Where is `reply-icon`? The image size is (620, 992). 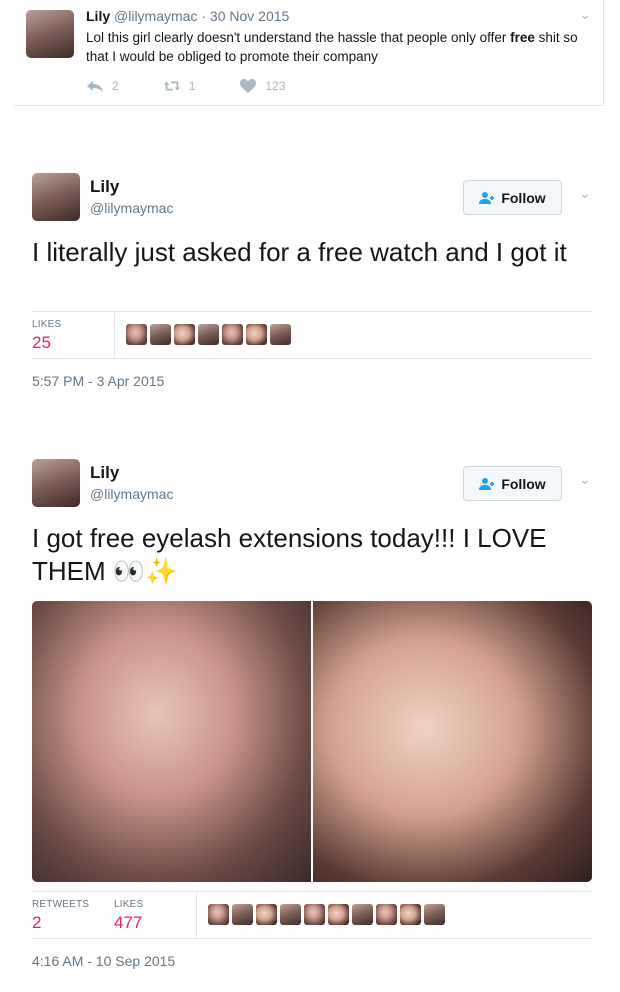 reply-icon is located at coordinates (95, 86).